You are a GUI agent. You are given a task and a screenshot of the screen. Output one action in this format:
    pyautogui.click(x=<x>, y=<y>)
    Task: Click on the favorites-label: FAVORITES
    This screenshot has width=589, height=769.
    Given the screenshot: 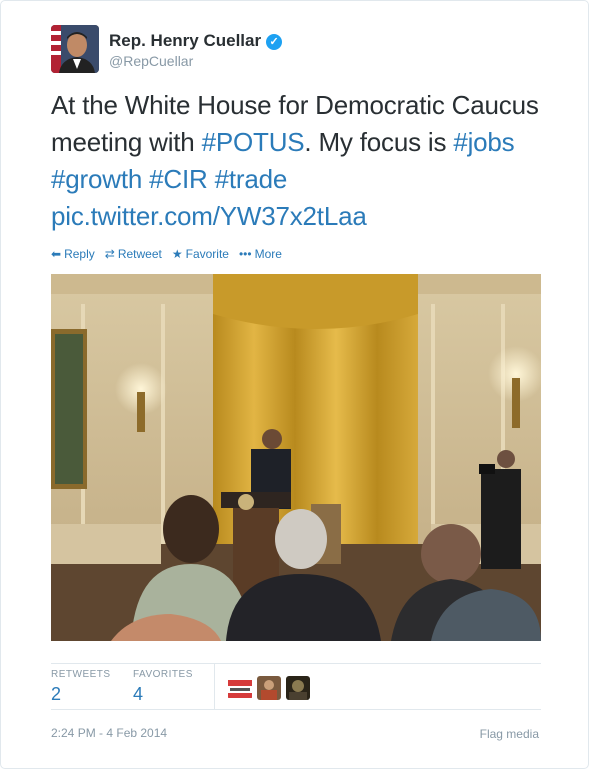 What is the action you would take?
    pyautogui.click(x=163, y=674)
    